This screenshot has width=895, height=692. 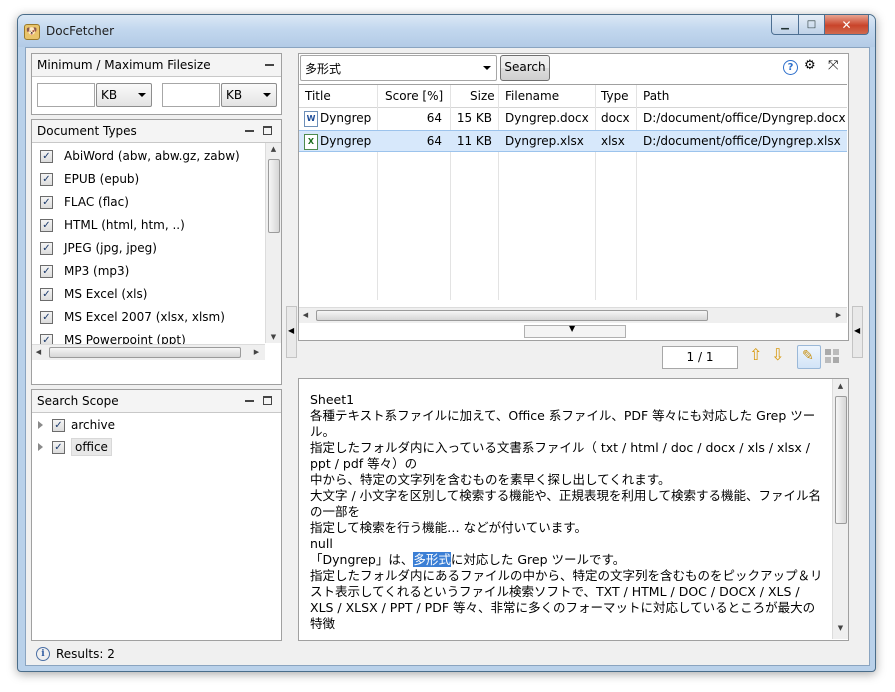 I want to click on document-type-item: ✓ JPEG (jpg, jpeg), so click(x=98, y=248).